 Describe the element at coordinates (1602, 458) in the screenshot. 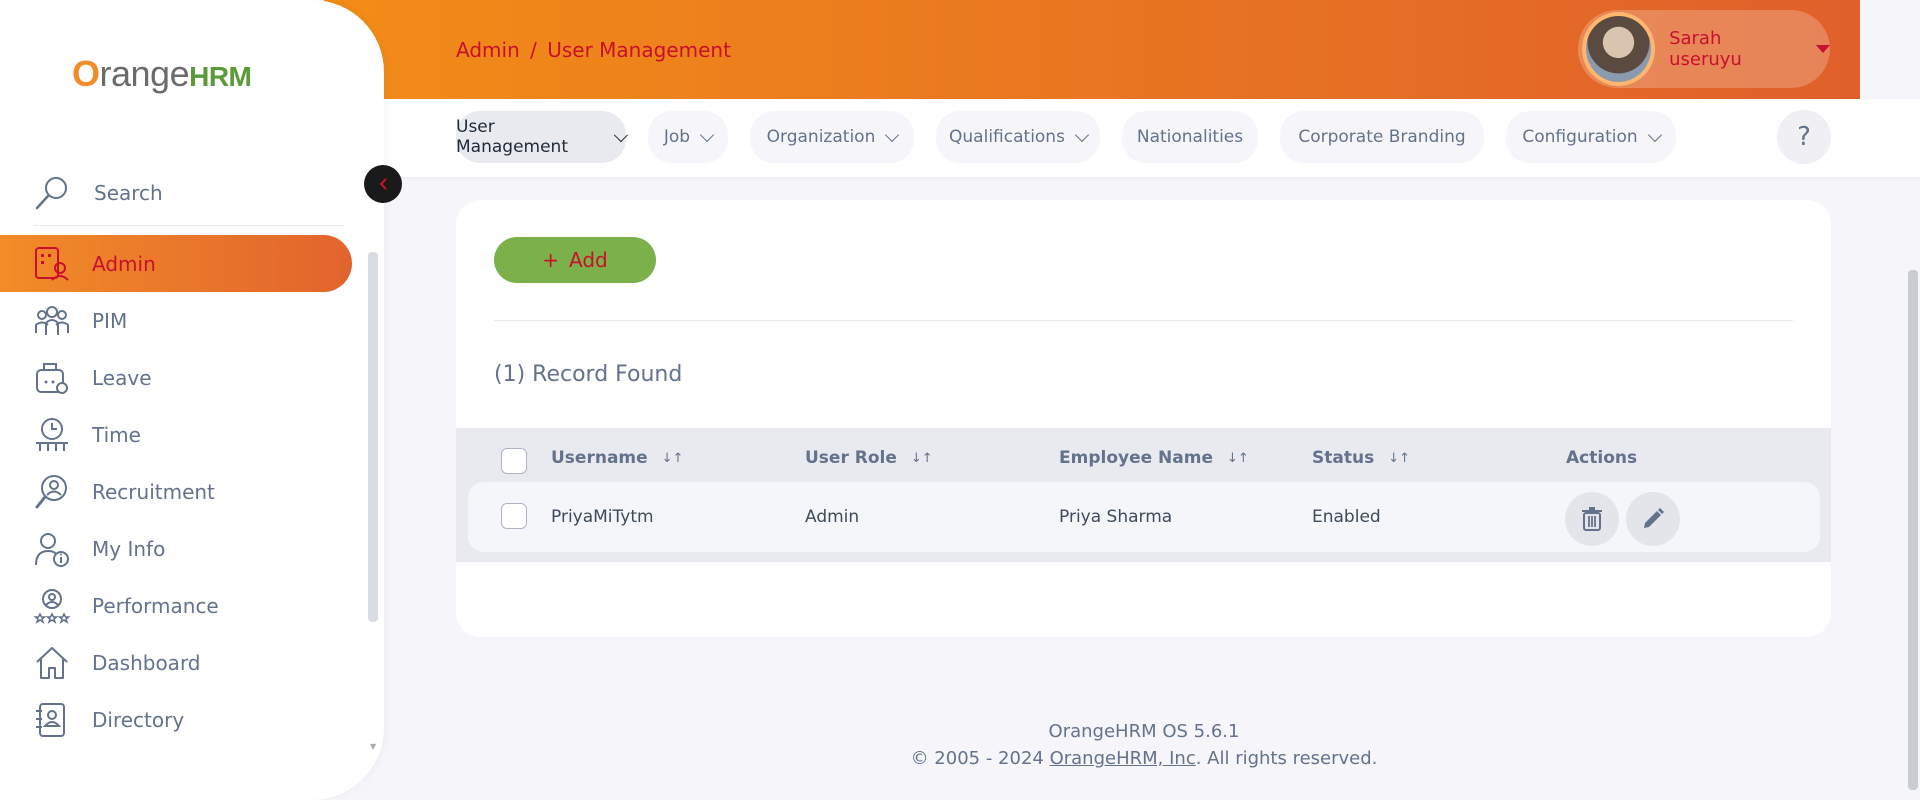

I see `column-label: Actions` at that location.